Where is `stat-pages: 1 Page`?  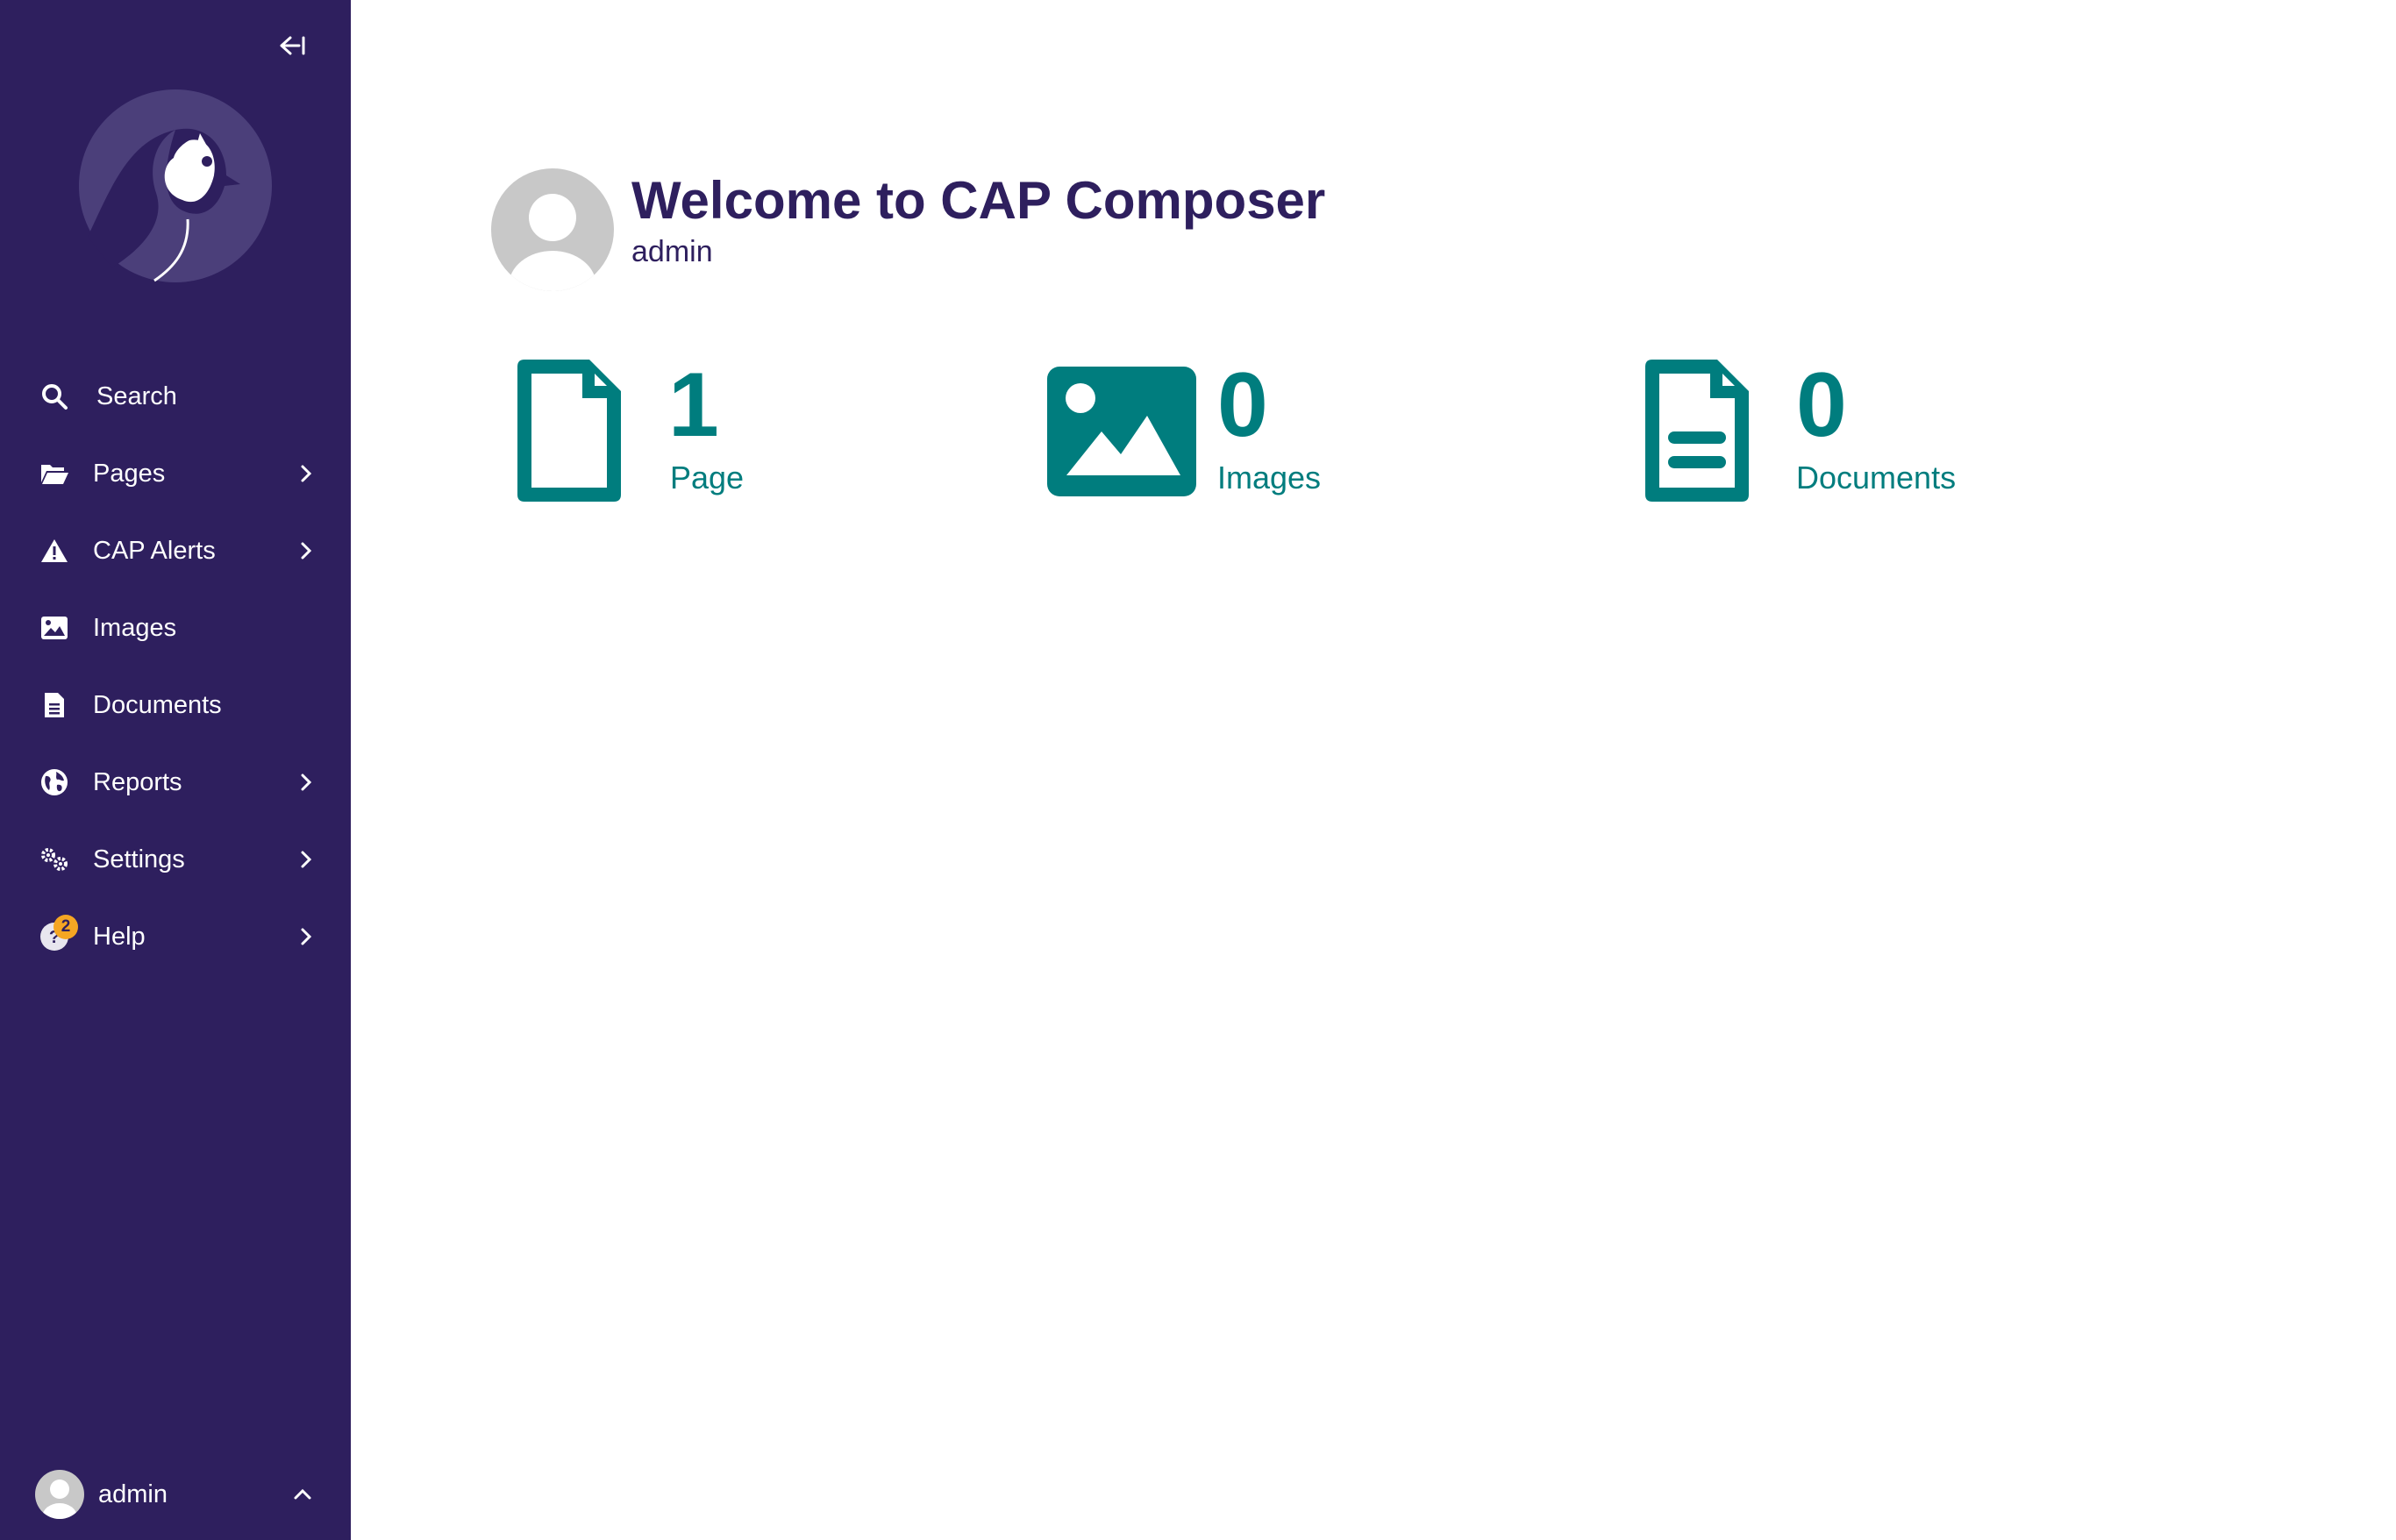 stat-pages: 1 Page is located at coordinates (720, 434).